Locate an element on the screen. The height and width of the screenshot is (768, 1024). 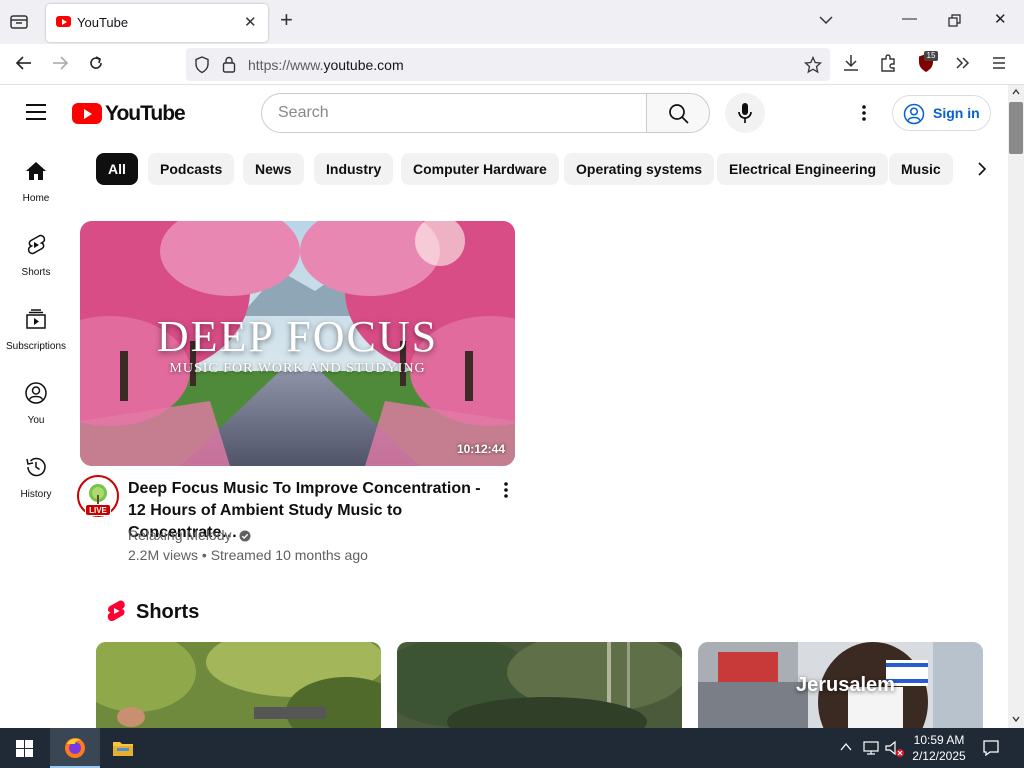
jungle-thumbnail-image is located at coordinates (539, 687).